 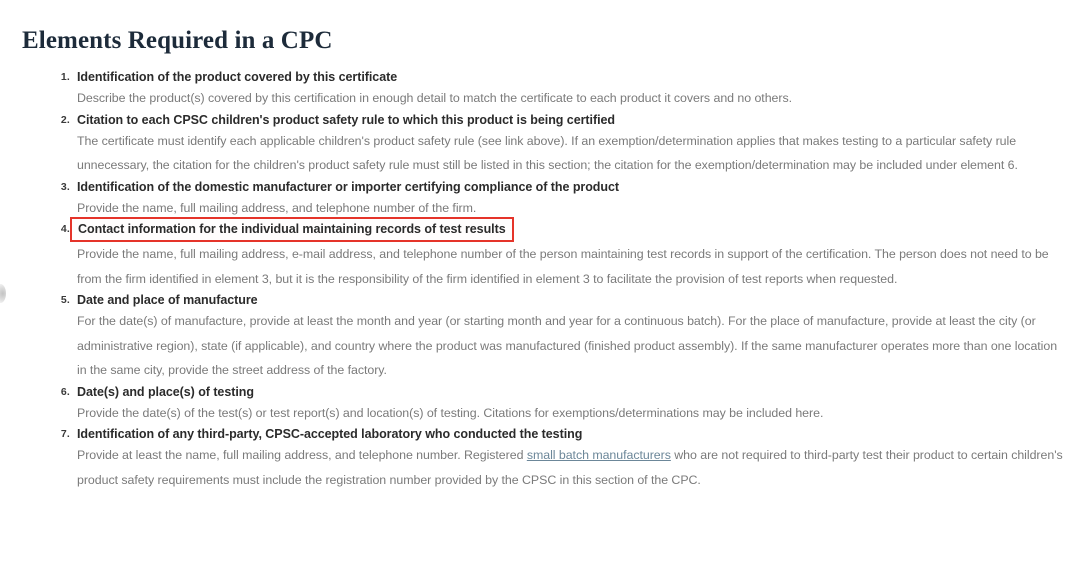 I want to click on page-title: Elements Required in a CPC, so click(x=177, y=40).